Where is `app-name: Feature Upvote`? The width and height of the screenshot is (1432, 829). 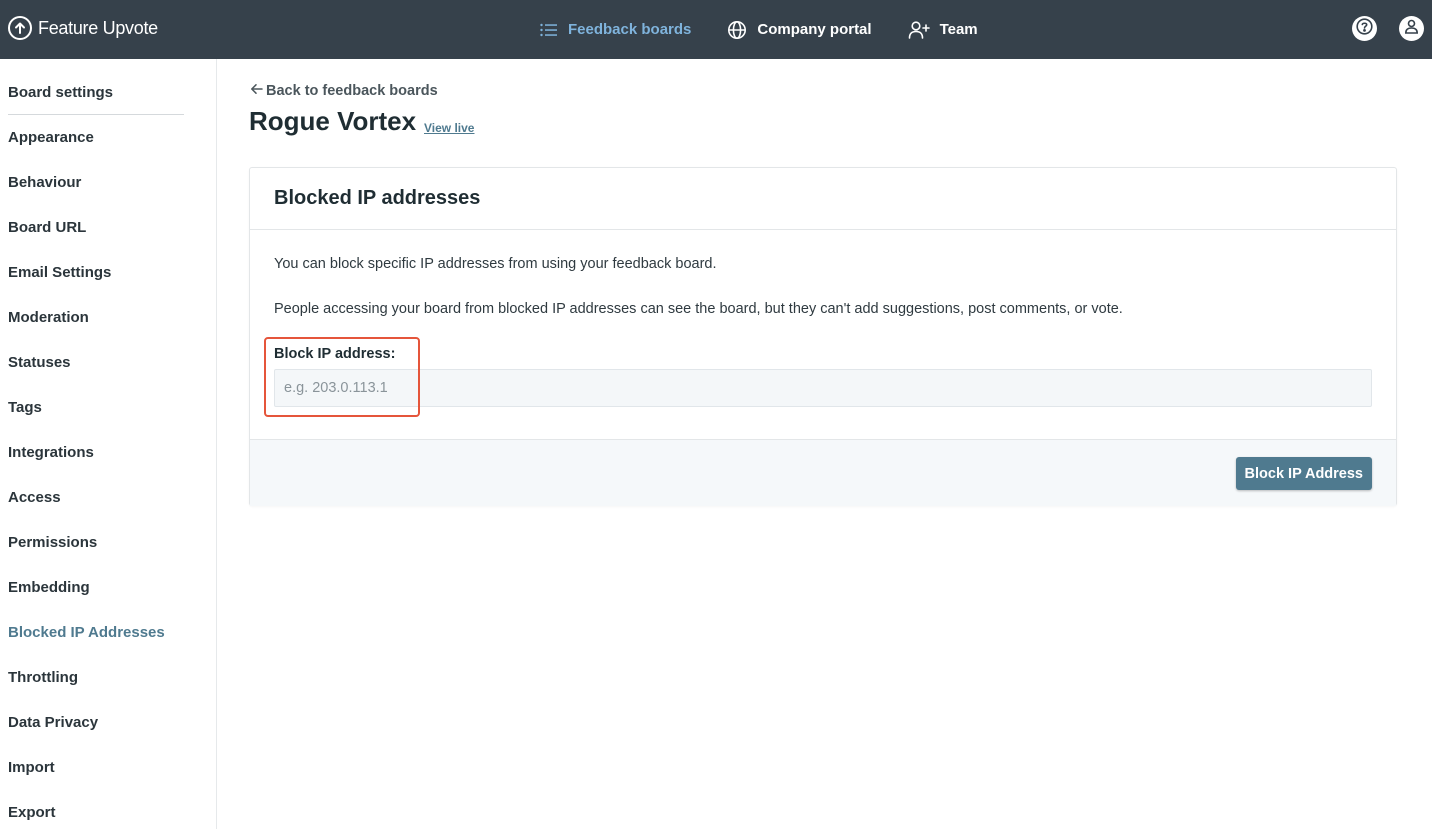 app-name: Feature Upvote is located at coordinates (98, 27).